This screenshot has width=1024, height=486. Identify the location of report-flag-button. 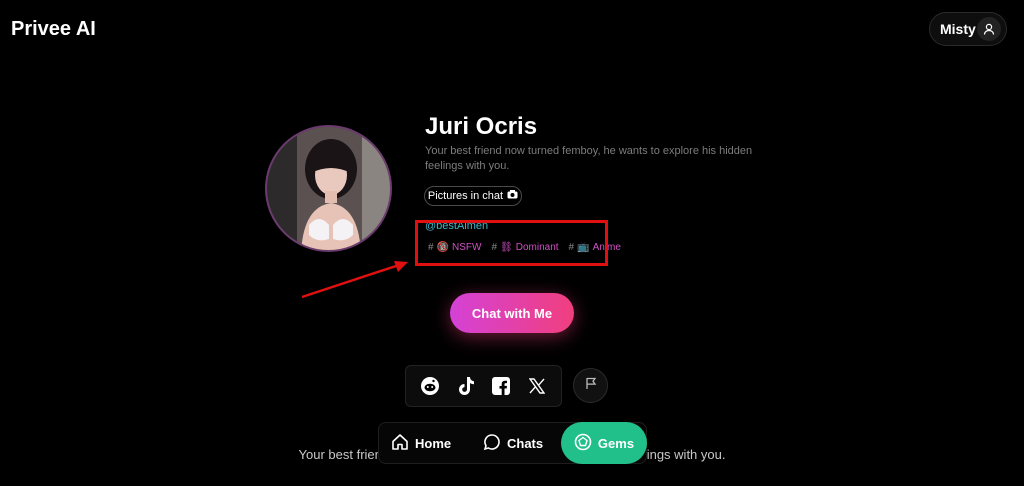
(590, 385).